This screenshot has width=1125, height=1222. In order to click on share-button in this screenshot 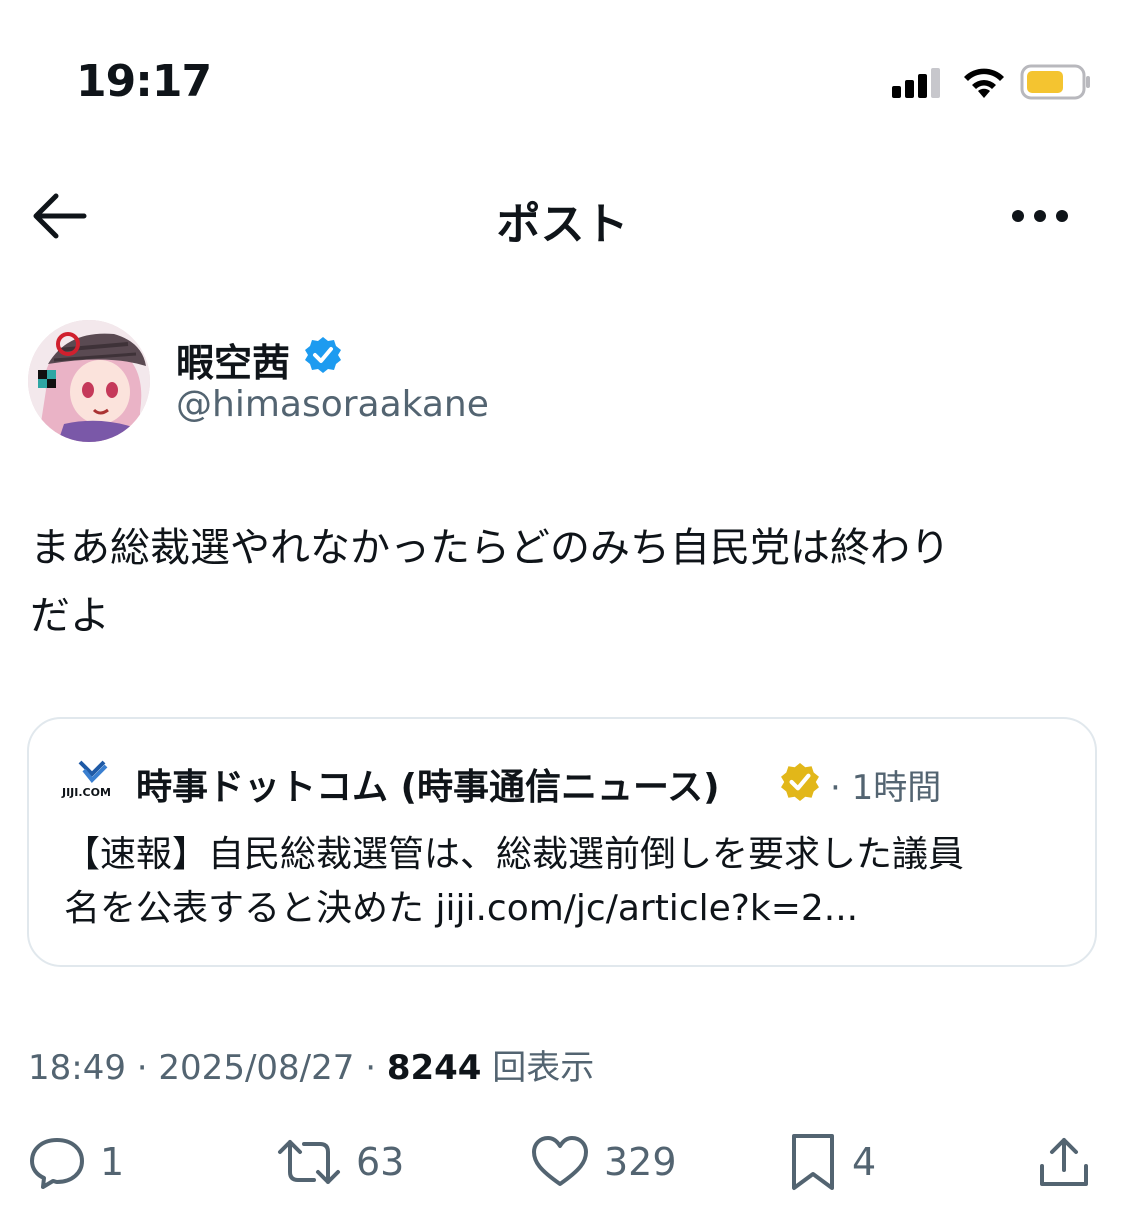, I will do `click(1064, 1162)`.